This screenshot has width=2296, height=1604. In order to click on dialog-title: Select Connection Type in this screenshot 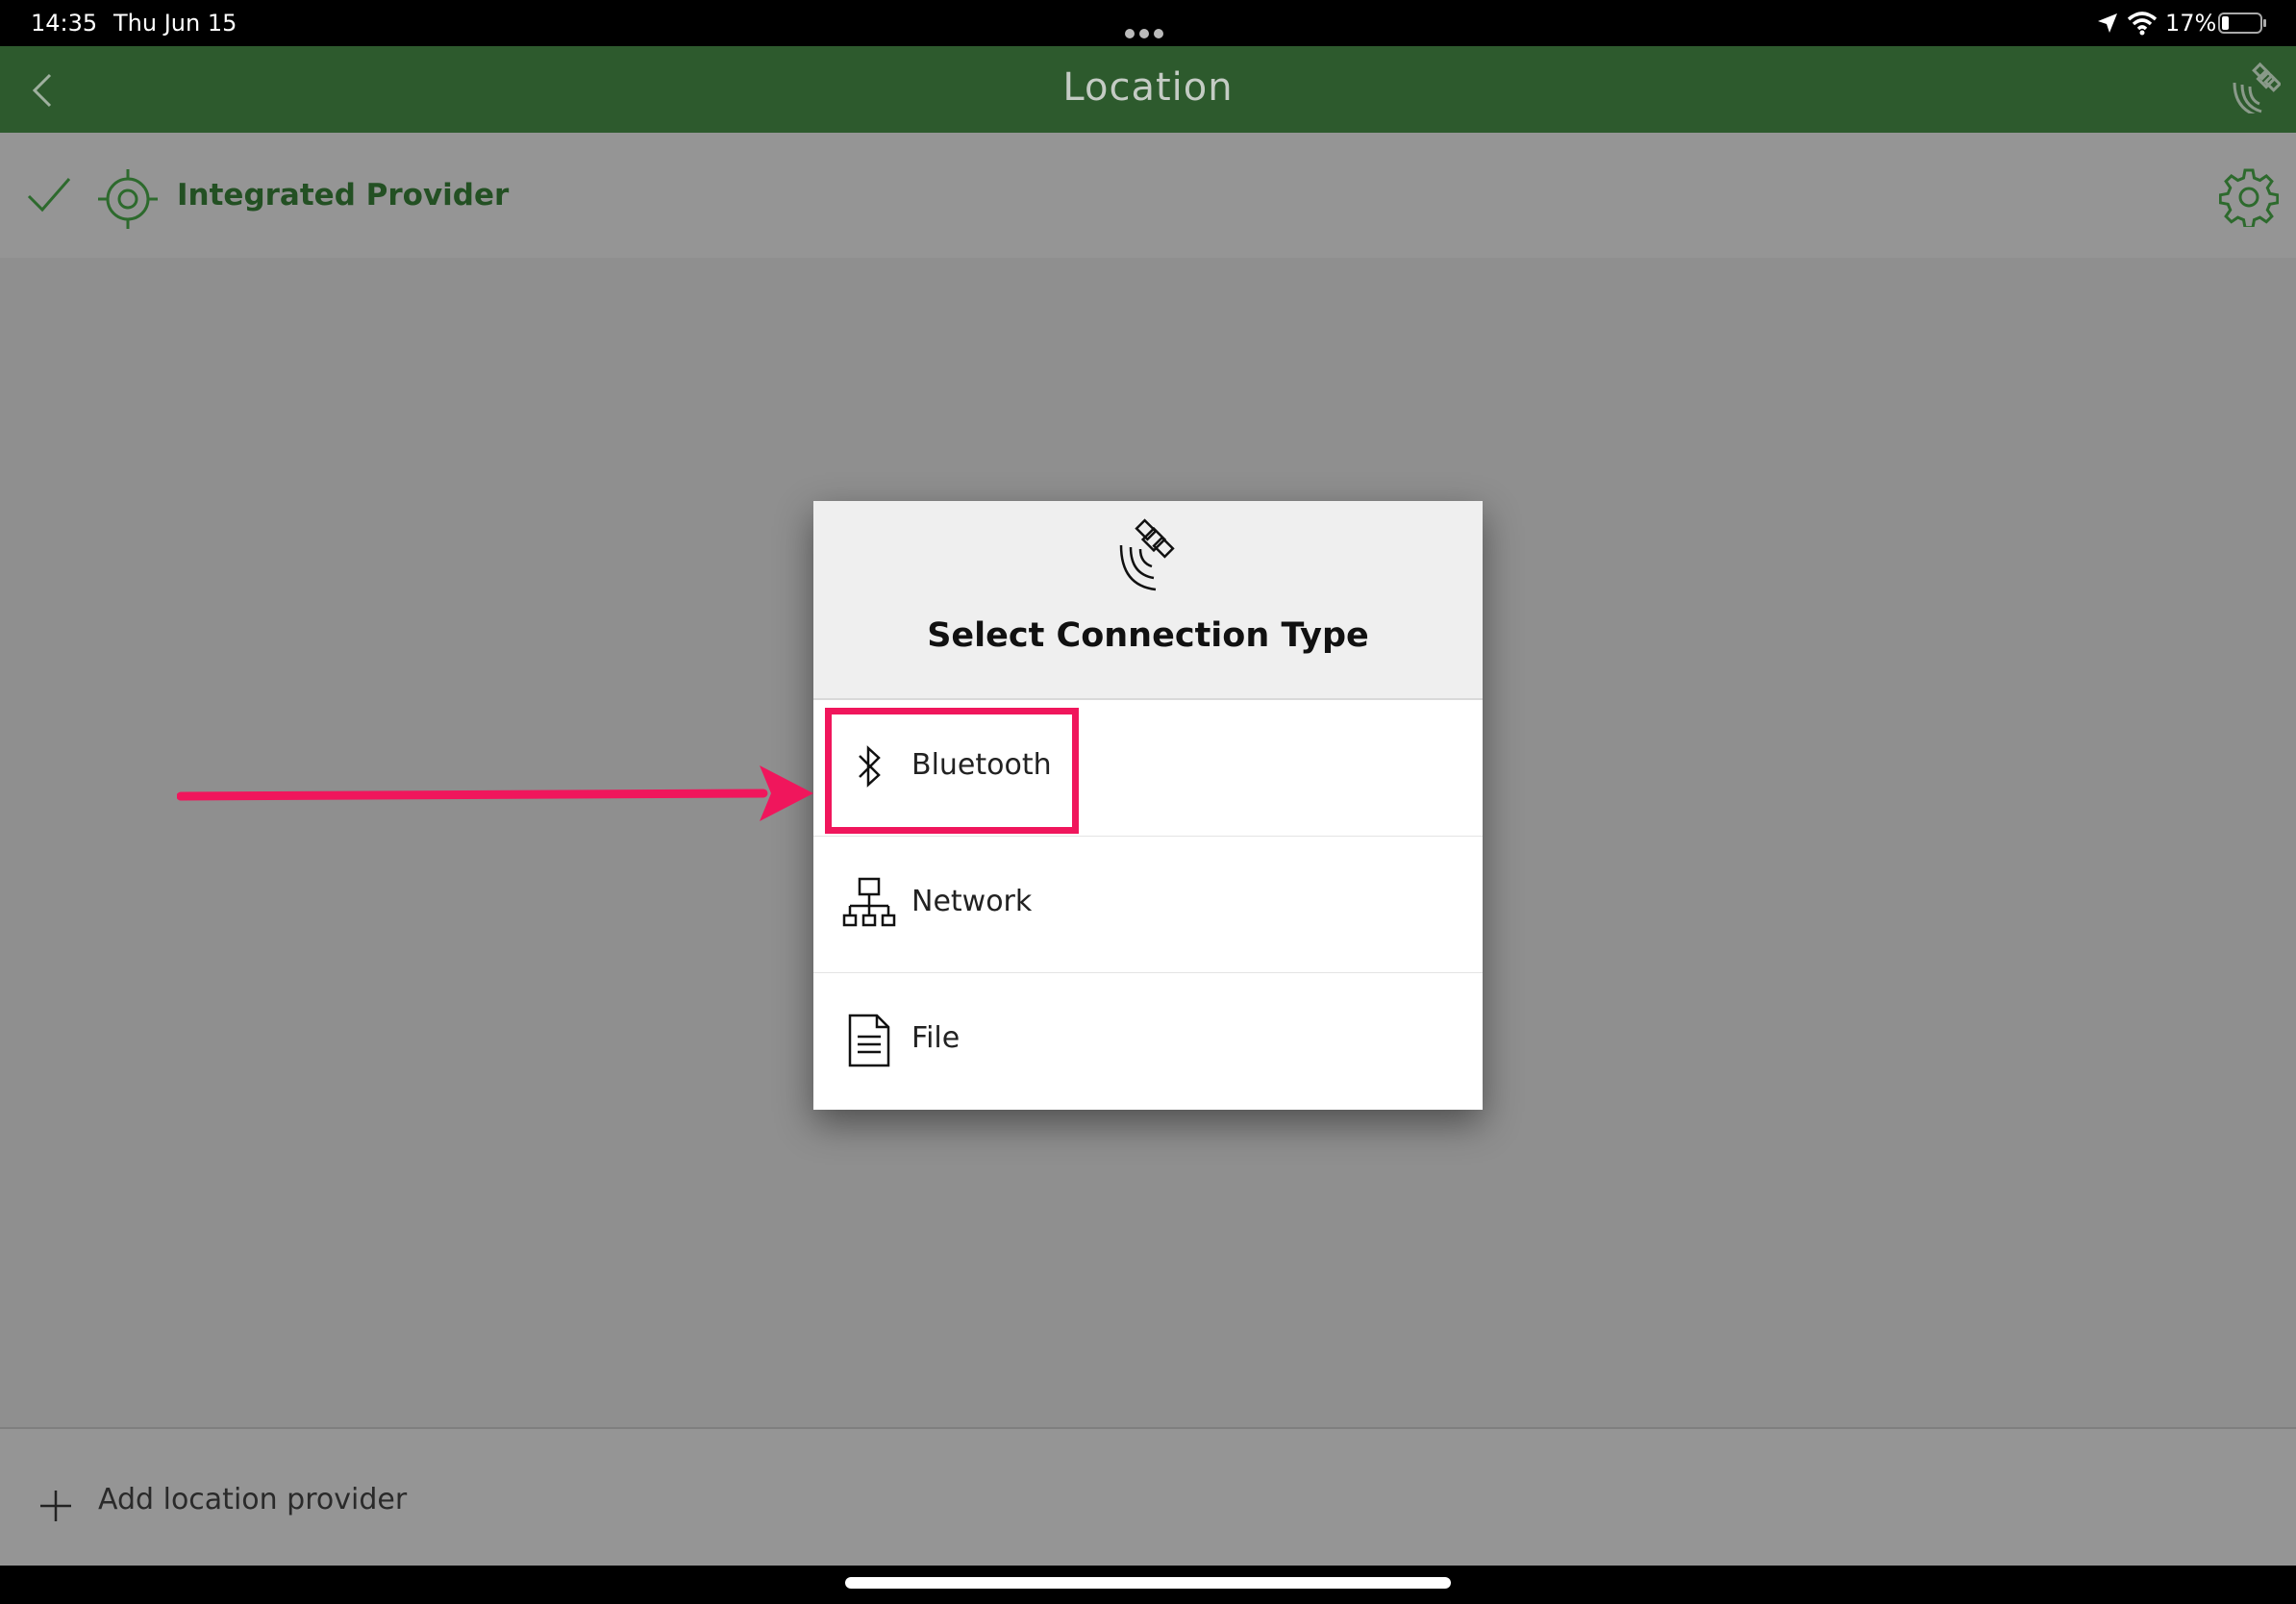, I will do `click(1148, 635)`.